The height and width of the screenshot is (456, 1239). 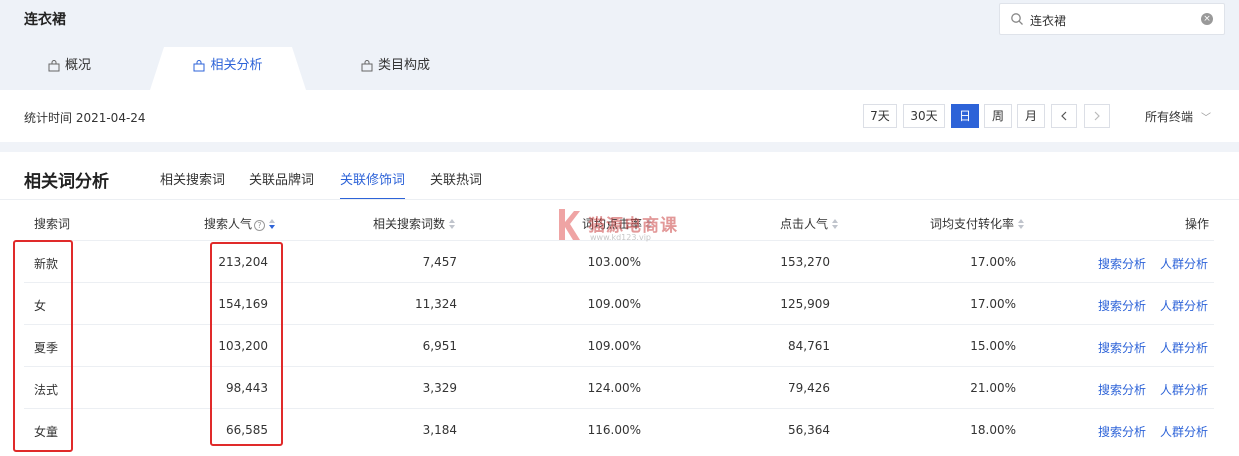 What do you see at coordinates (43, 346) in the screenshot?
I see `highlight-box-words` at bounding box center [43, 346].